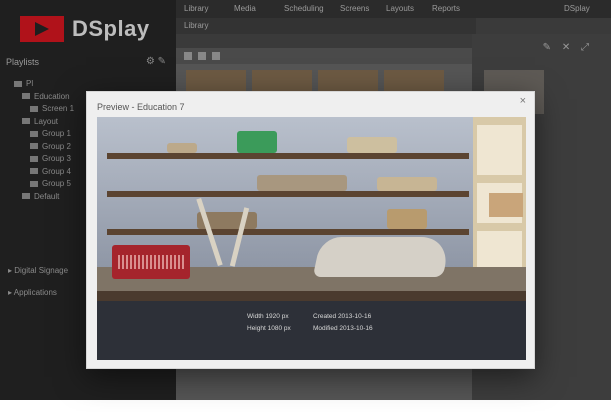 This screenshot has width=611, height=412. I want to click on sidebar-header-label: Playlists, so click(23, 62).